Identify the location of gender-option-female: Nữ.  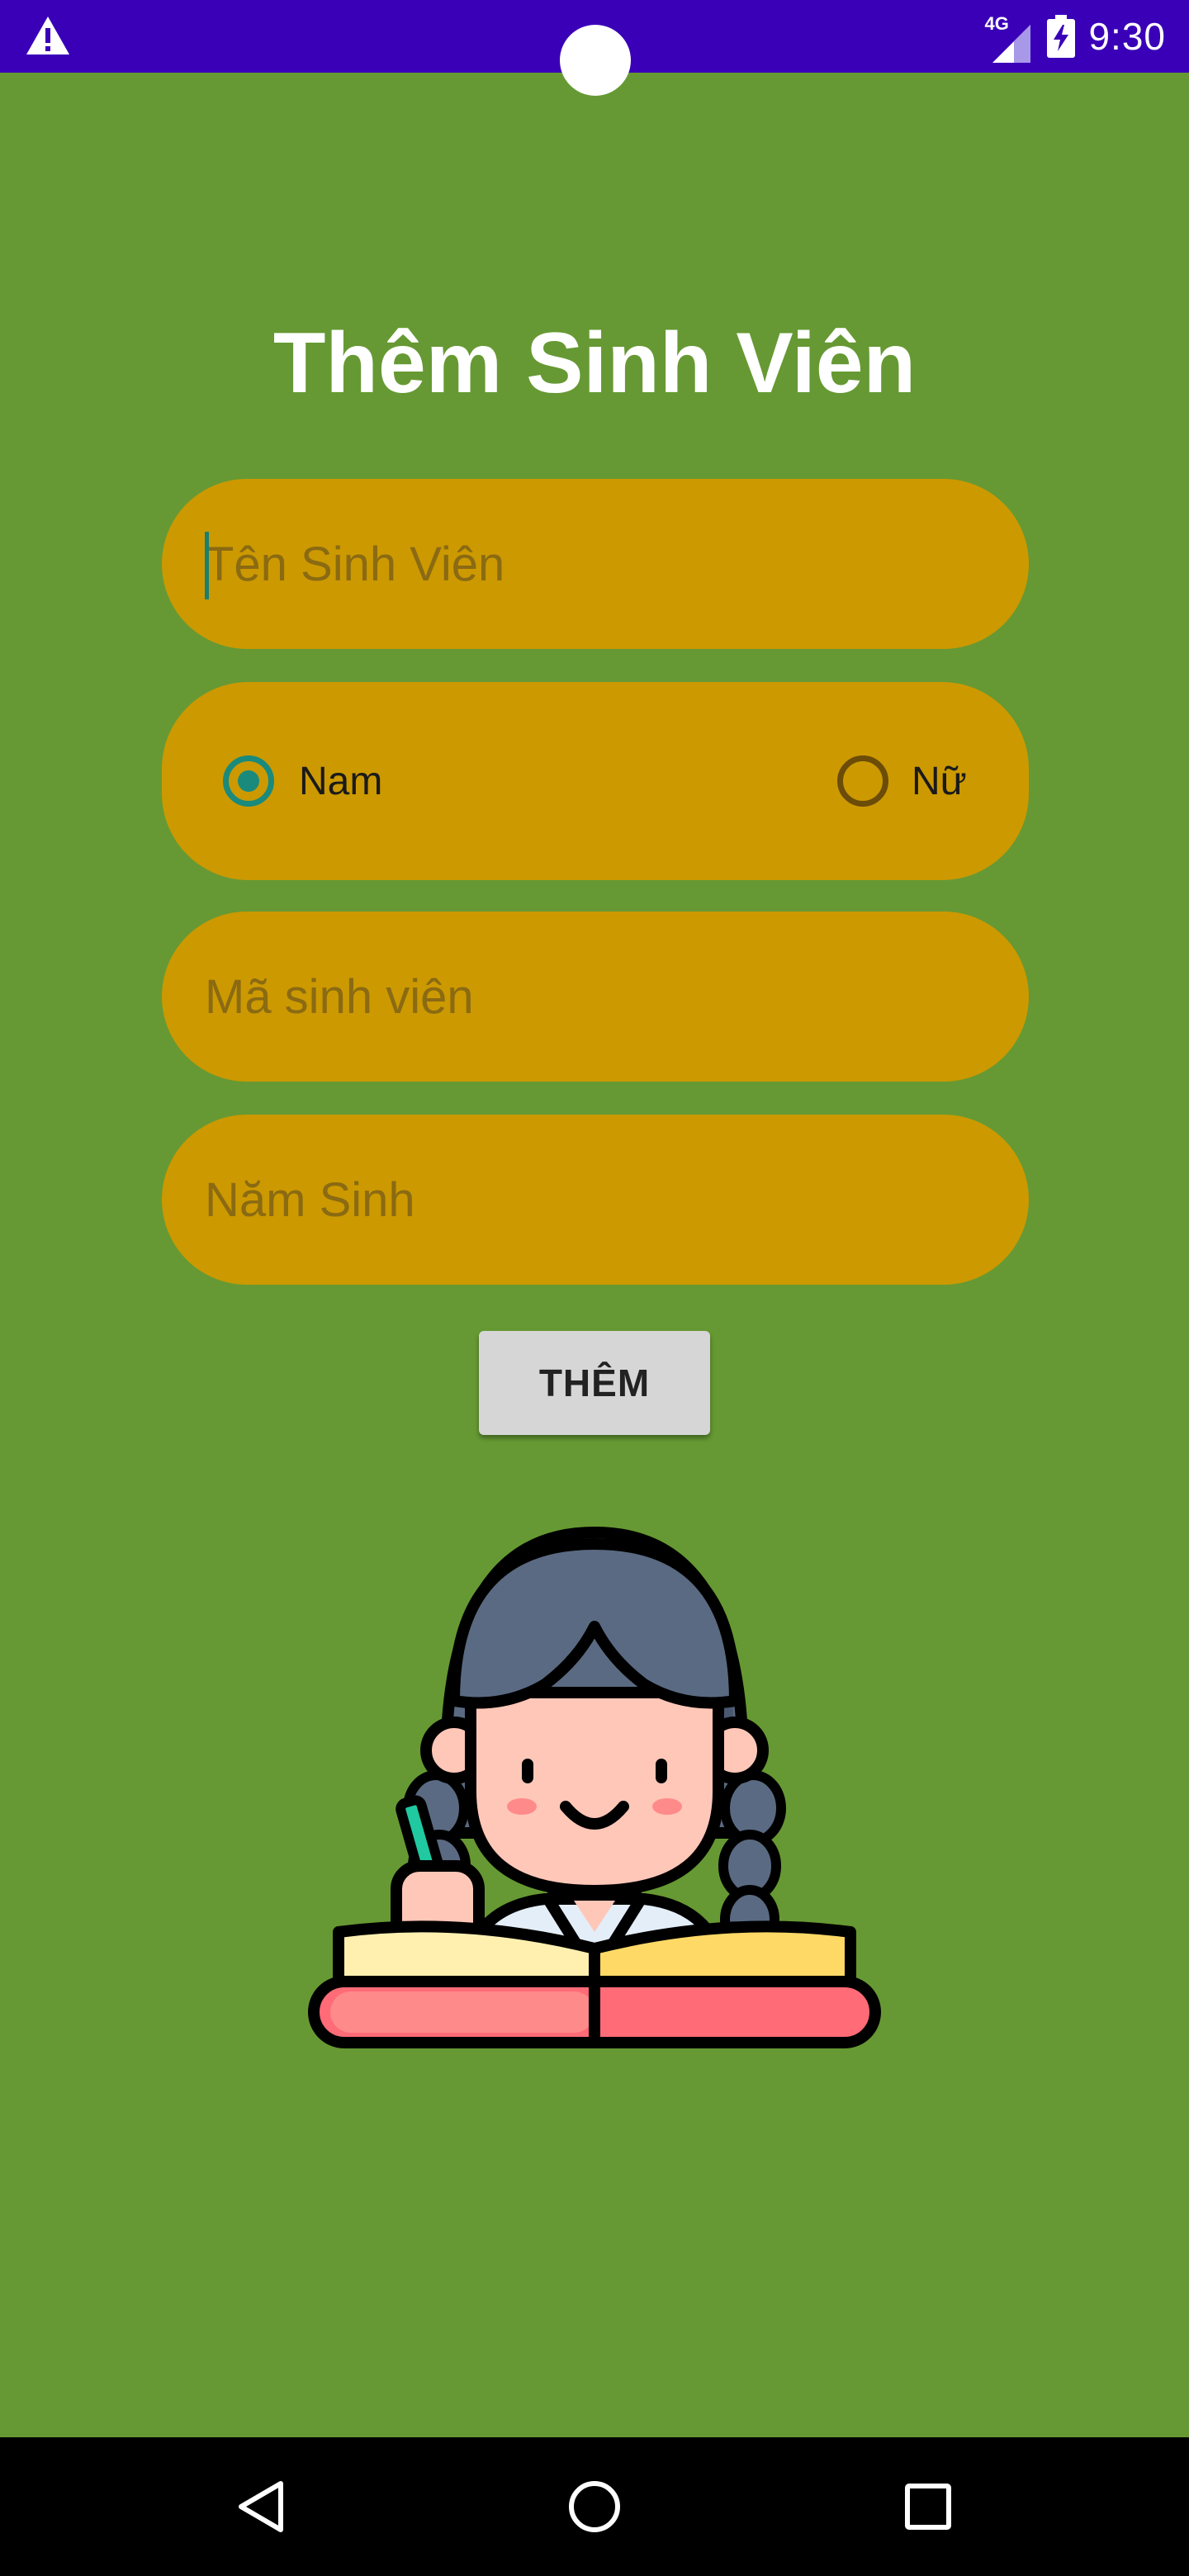
(902, 781).